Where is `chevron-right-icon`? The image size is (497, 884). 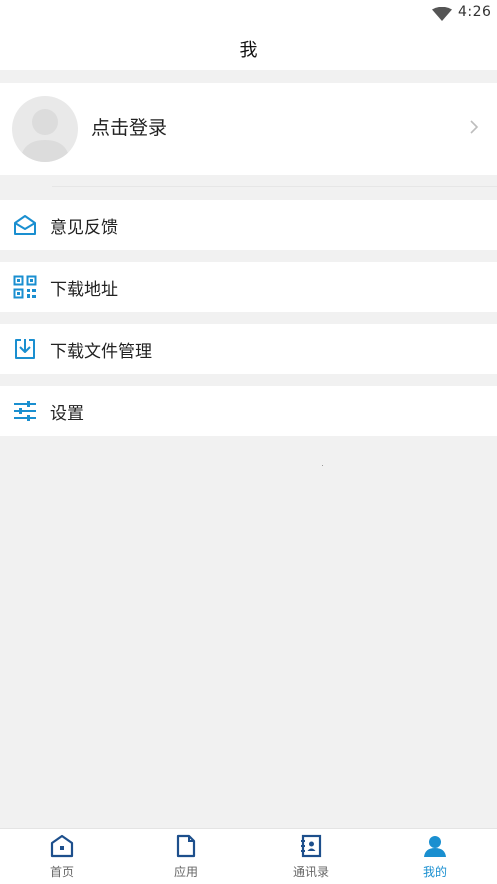 chevron-right-icon is located at coordinates (474, 129).